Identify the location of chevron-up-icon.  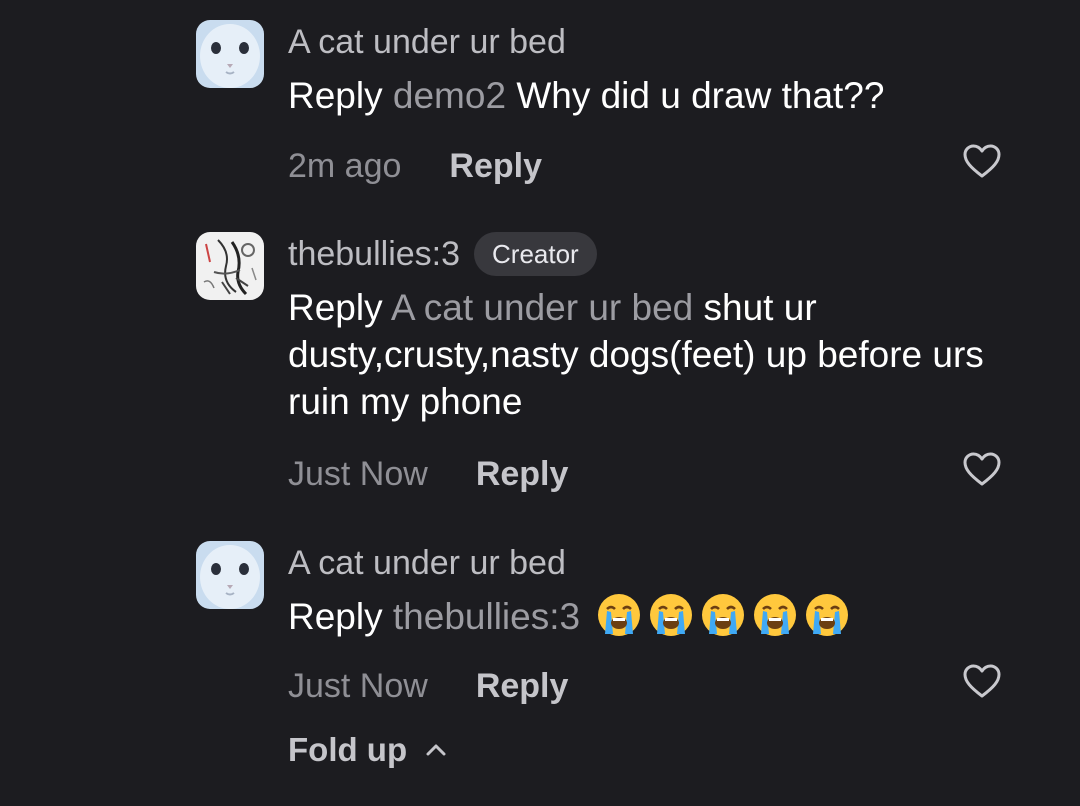
(436, 750).